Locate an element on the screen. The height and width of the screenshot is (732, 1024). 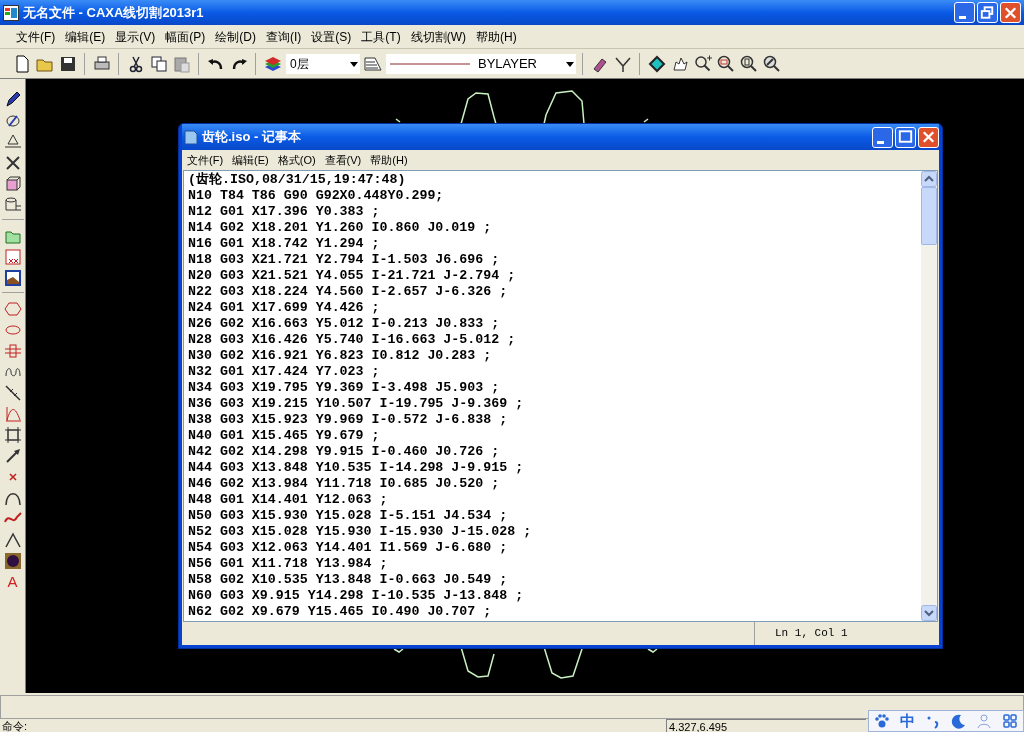
grid-menu-icon is located at coordinates (1010, 721).